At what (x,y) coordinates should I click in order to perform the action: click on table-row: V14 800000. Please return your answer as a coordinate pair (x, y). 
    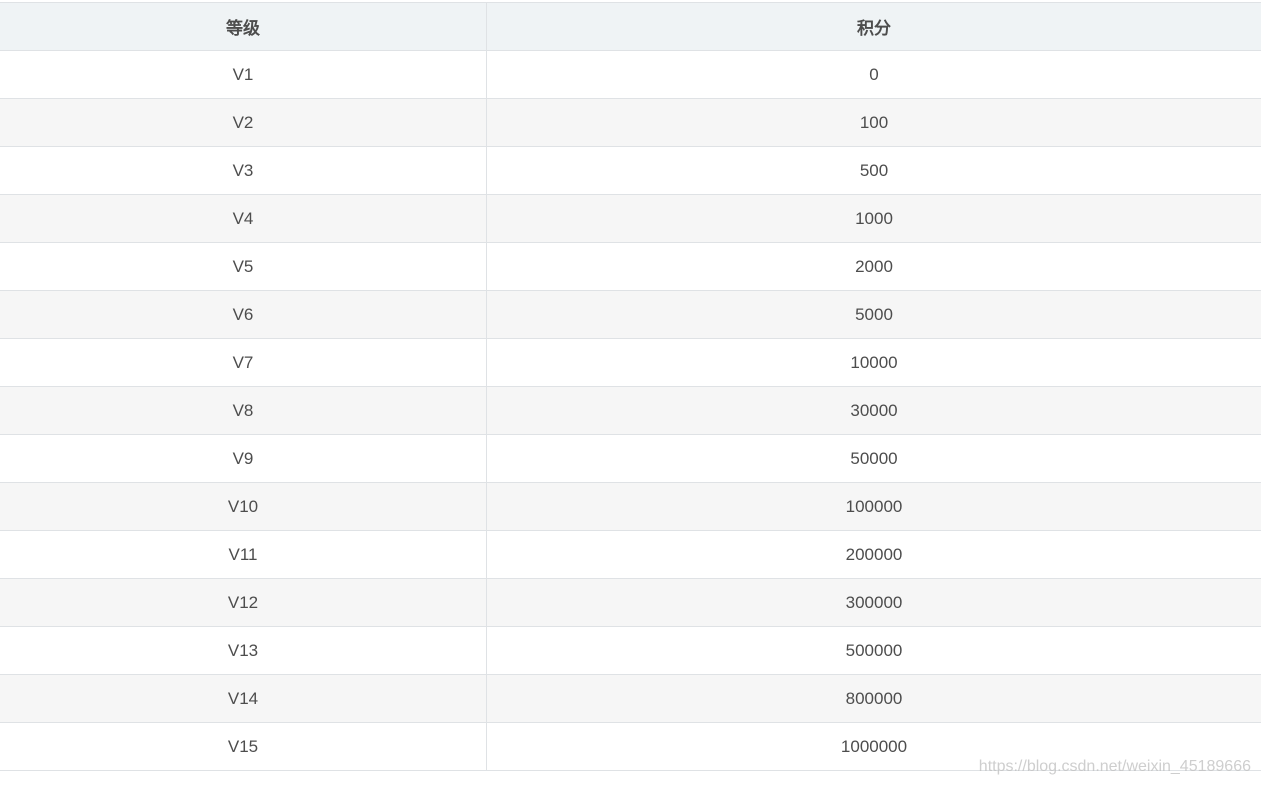
    Looking at the image, I should click on (630, 698).